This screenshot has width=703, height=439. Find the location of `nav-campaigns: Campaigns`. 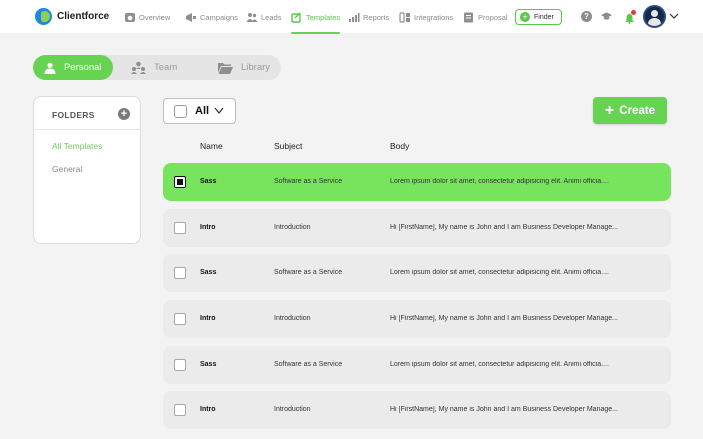

nav-campaigns: Campaigns is located at coordinates (211, 17).